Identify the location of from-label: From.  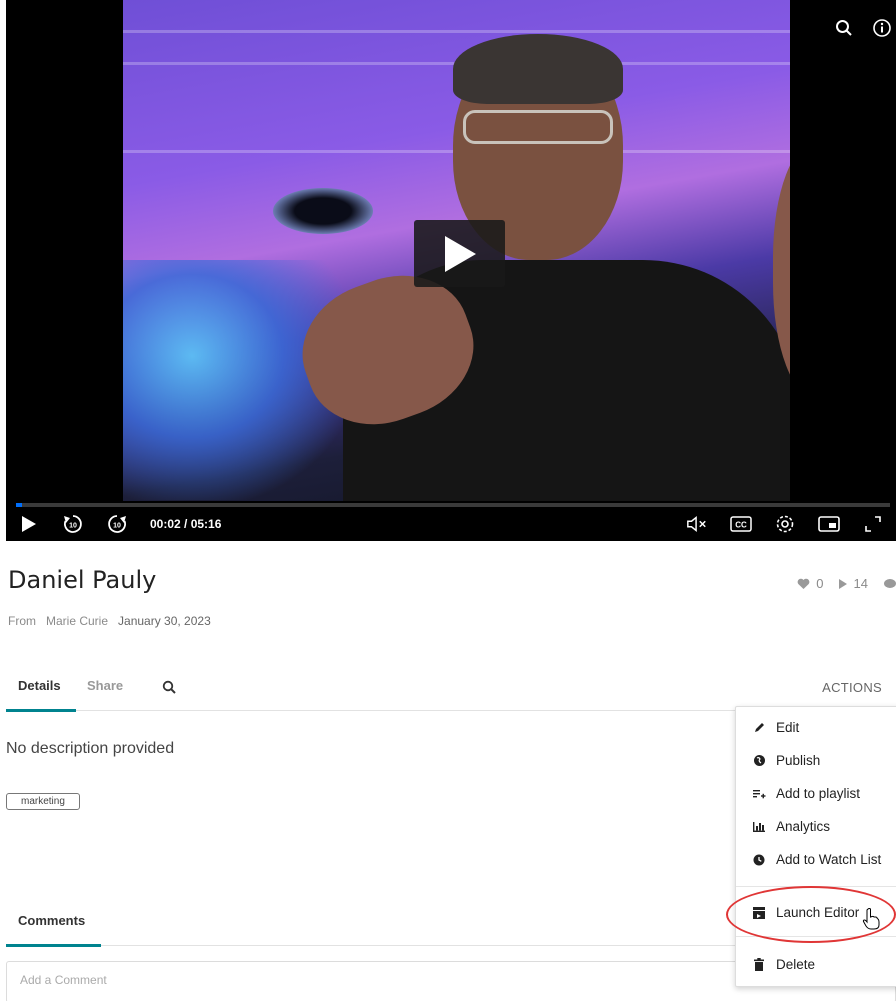
(22, 621).